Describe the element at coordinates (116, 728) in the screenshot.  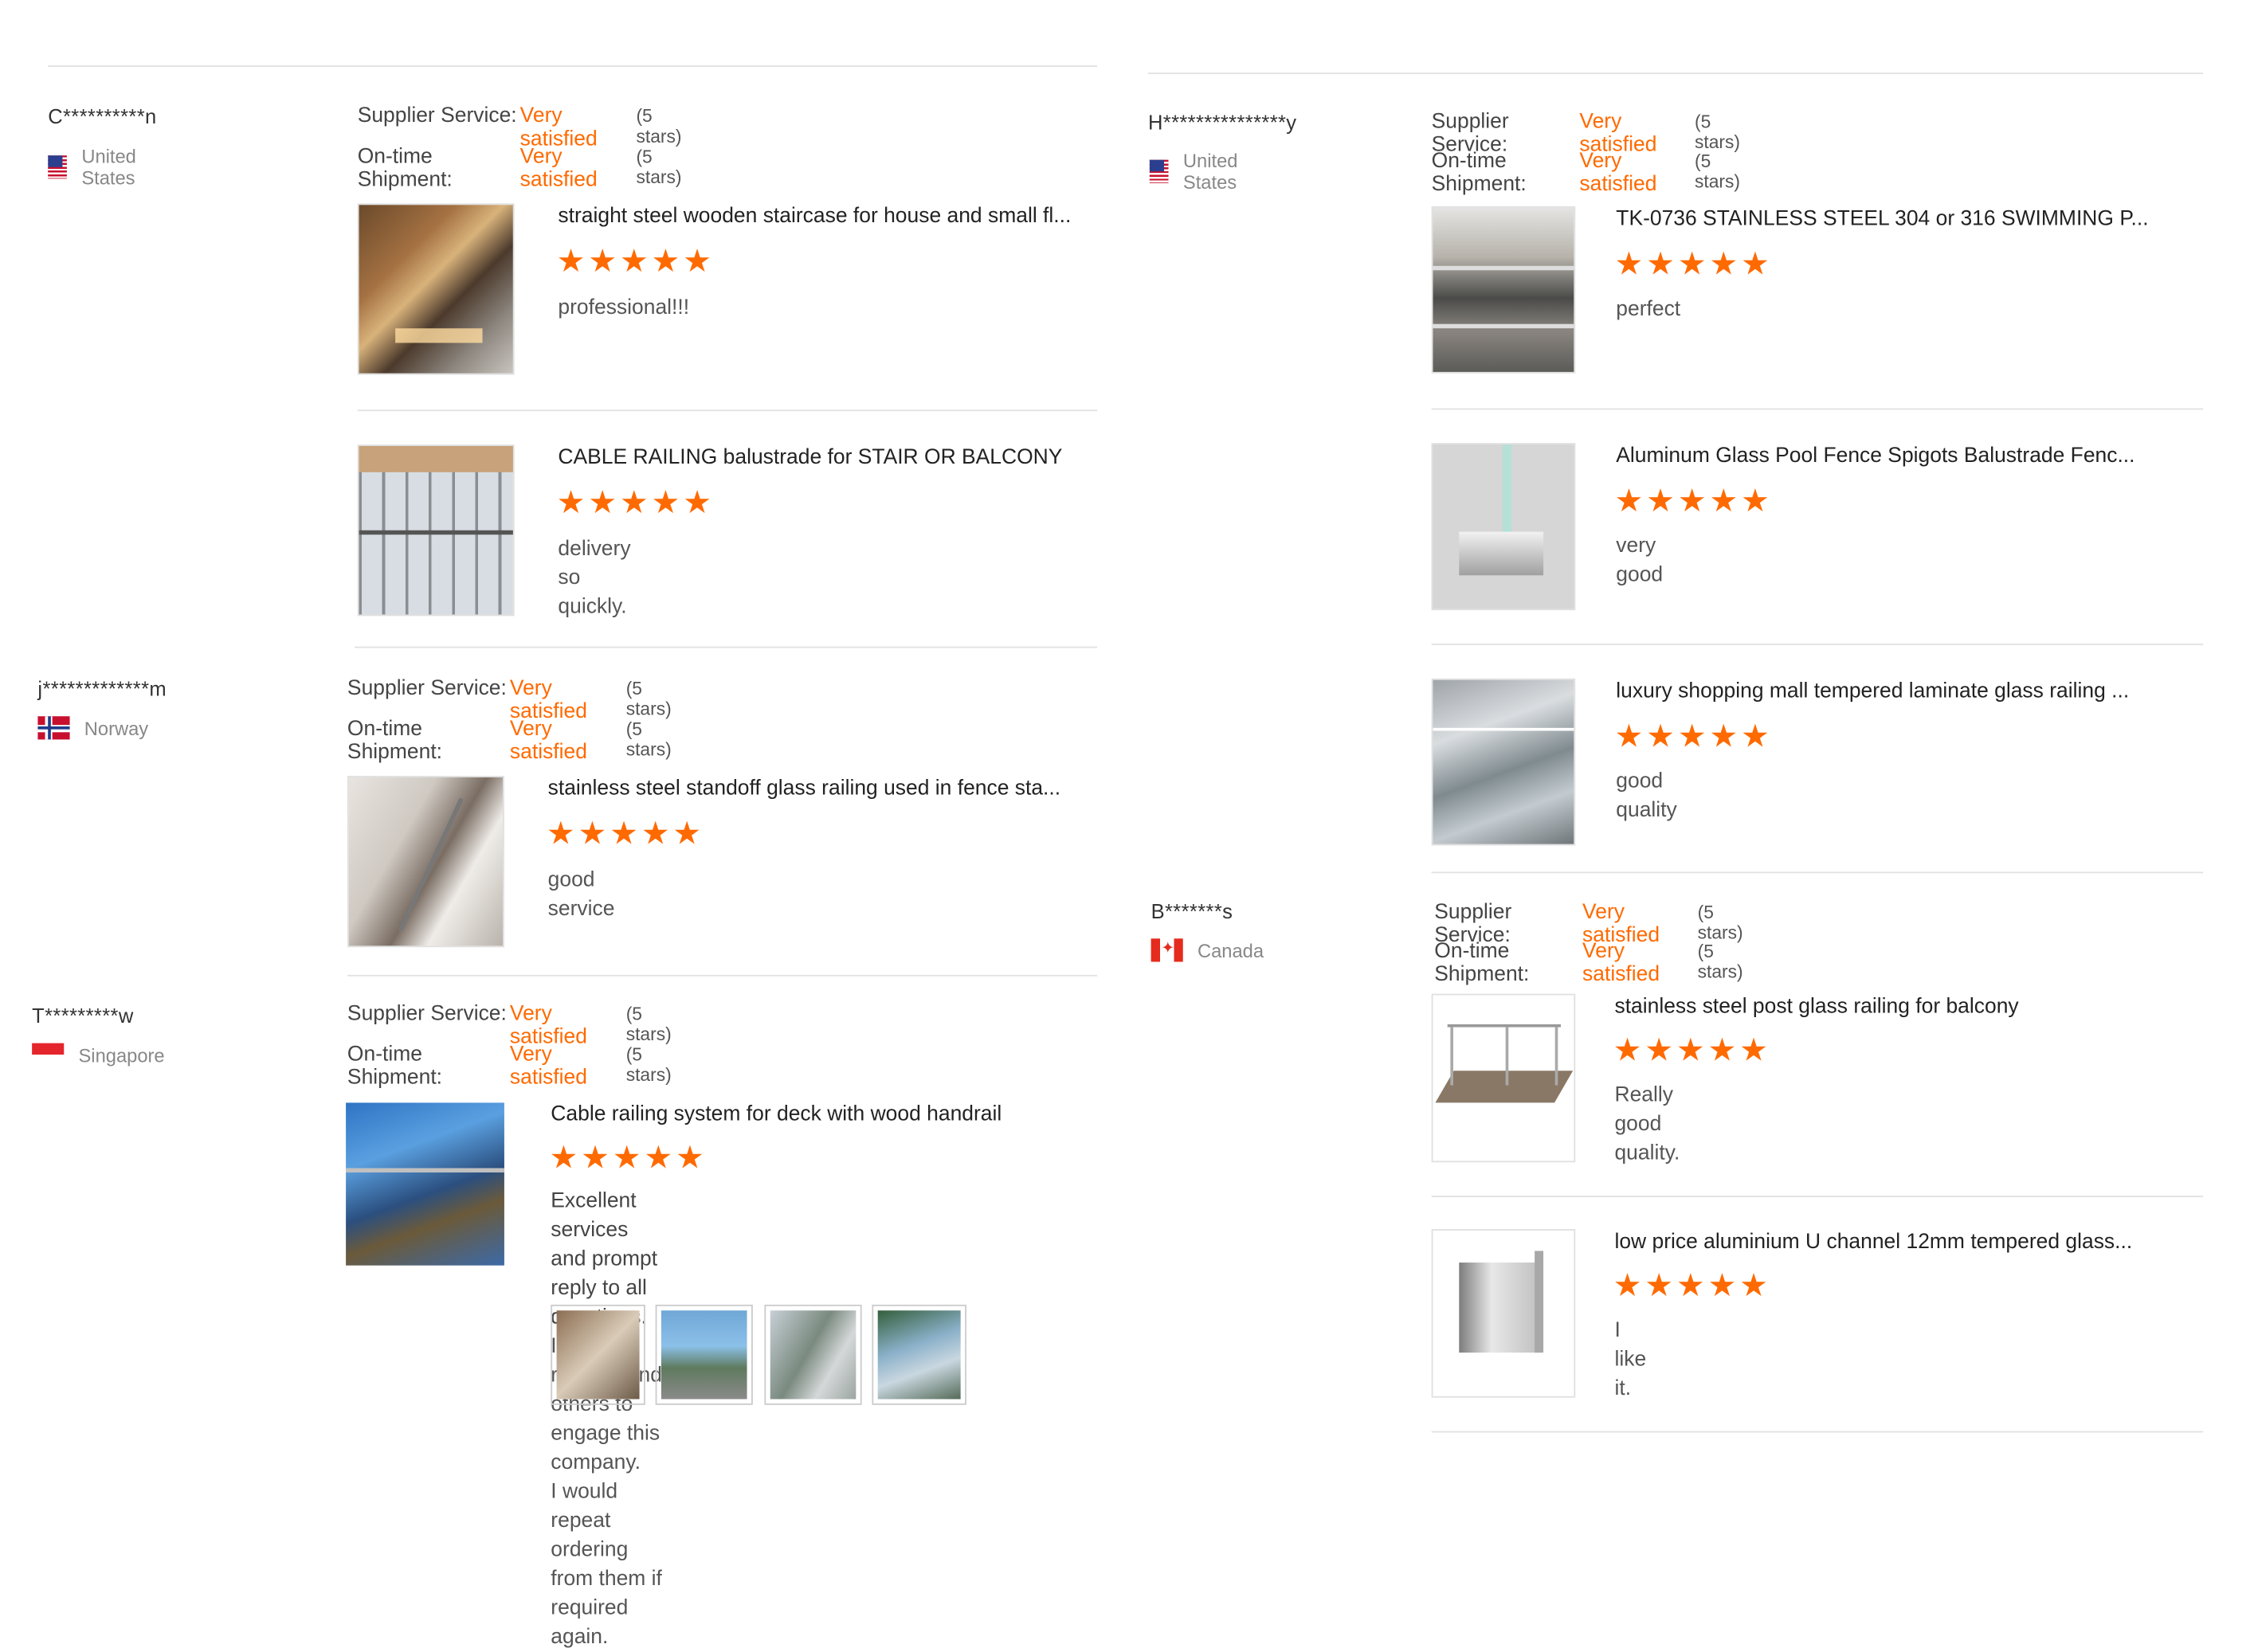
I see `country-name: Norway` at that location.